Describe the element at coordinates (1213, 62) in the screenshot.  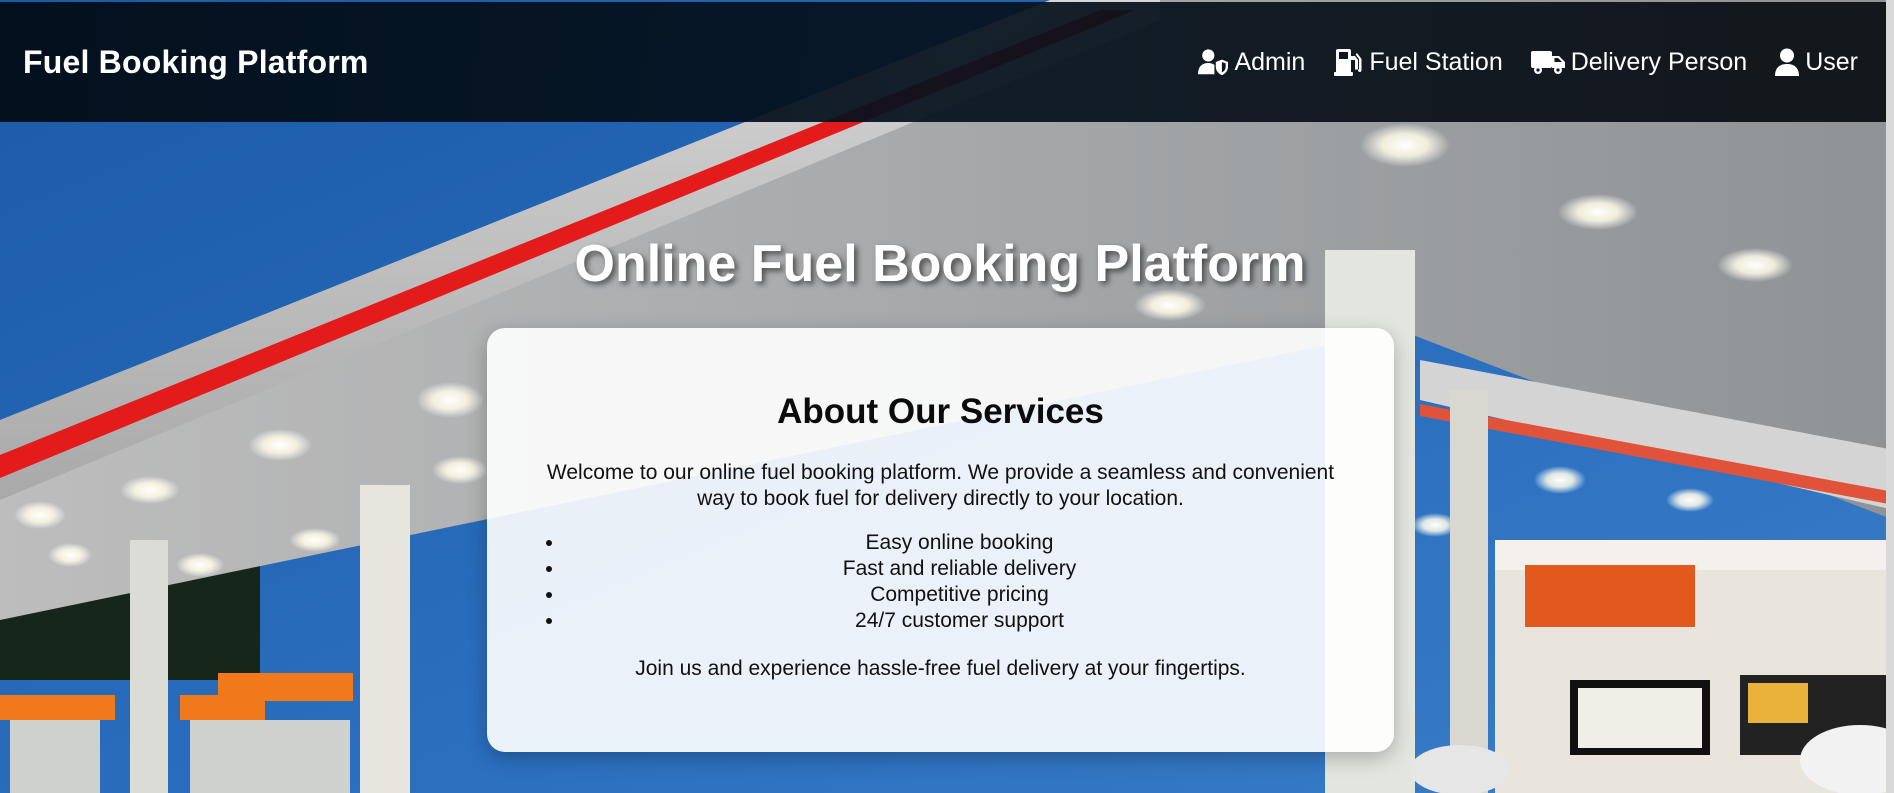
I see `user-shield-icon` at that location.